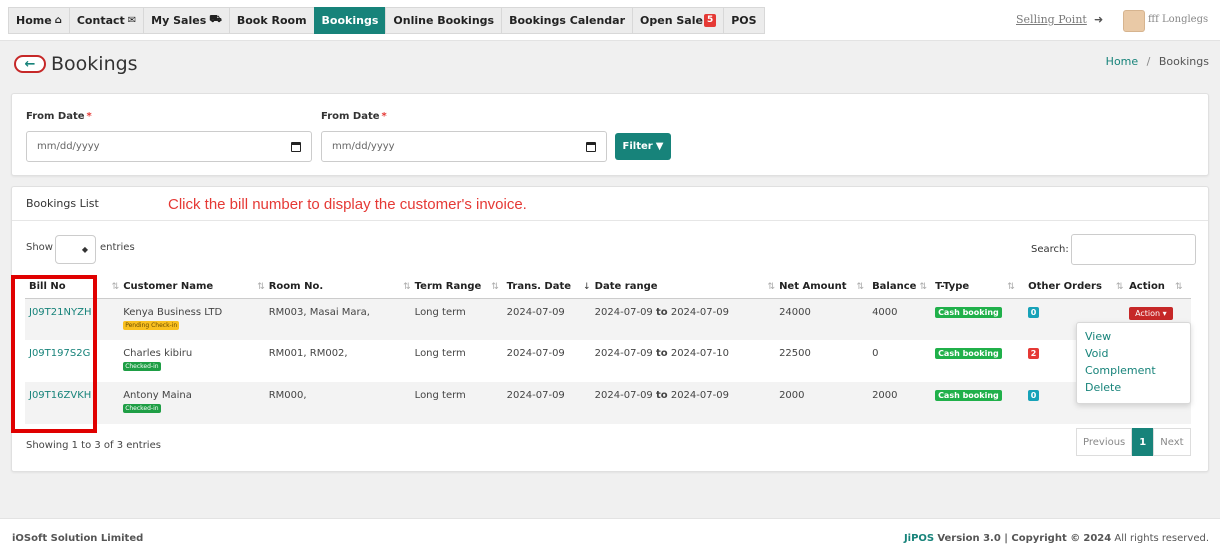 Image resolution: width=1220 pixels, height=557 pixels. I want to click on nav-bookings-calendar-label: Bookings Calendar, so click(567, 20).